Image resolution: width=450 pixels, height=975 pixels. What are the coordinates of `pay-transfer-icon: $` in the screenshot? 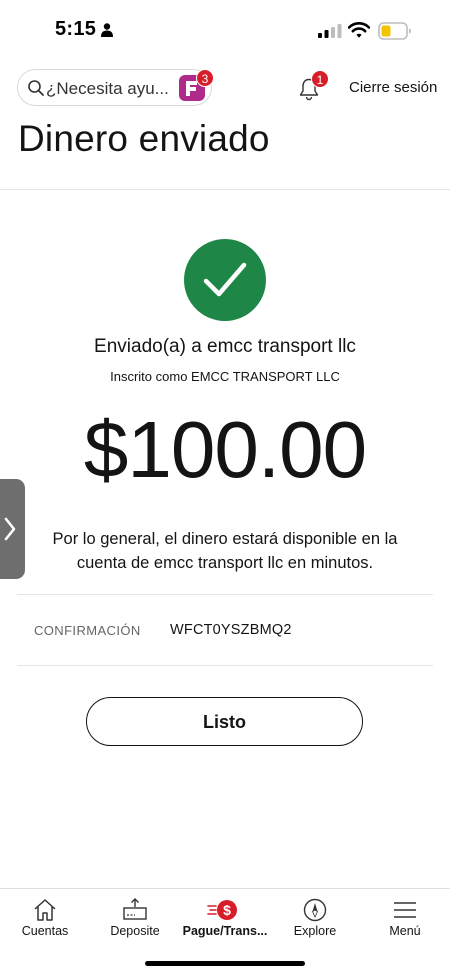 It's located at (222, 910).